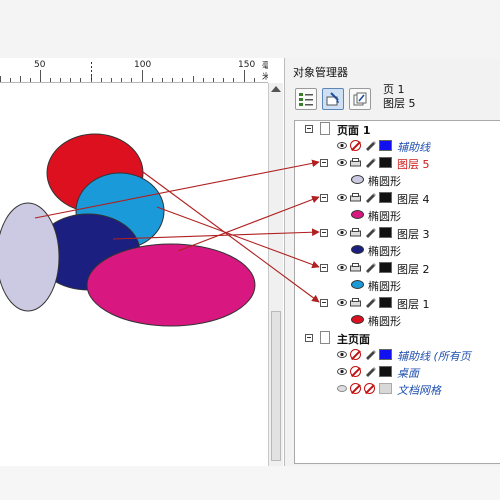 This screenshot has width=500, height=500. Describe the element at coordinates (413, 147) in the screenshot. I see `layer-label: 辅助线` at that location.